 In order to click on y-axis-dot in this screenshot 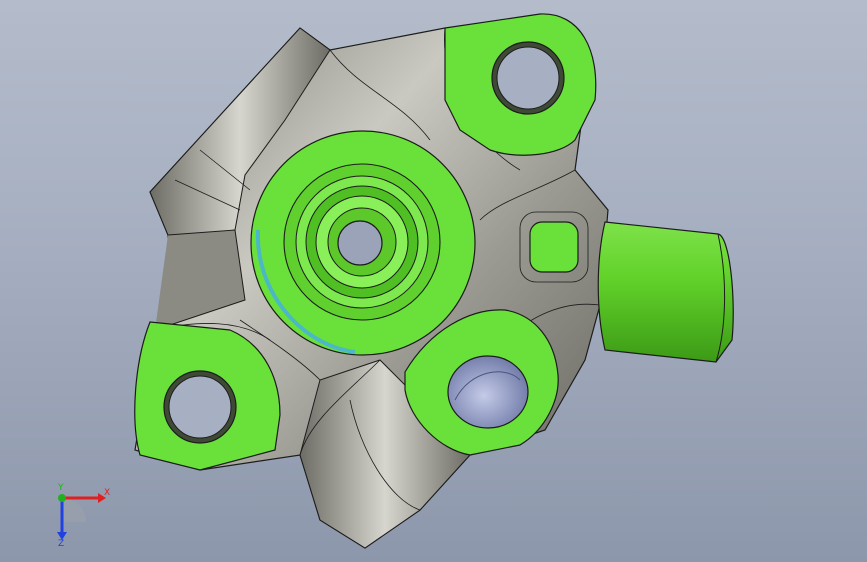, I will do `click(62, 498)`.